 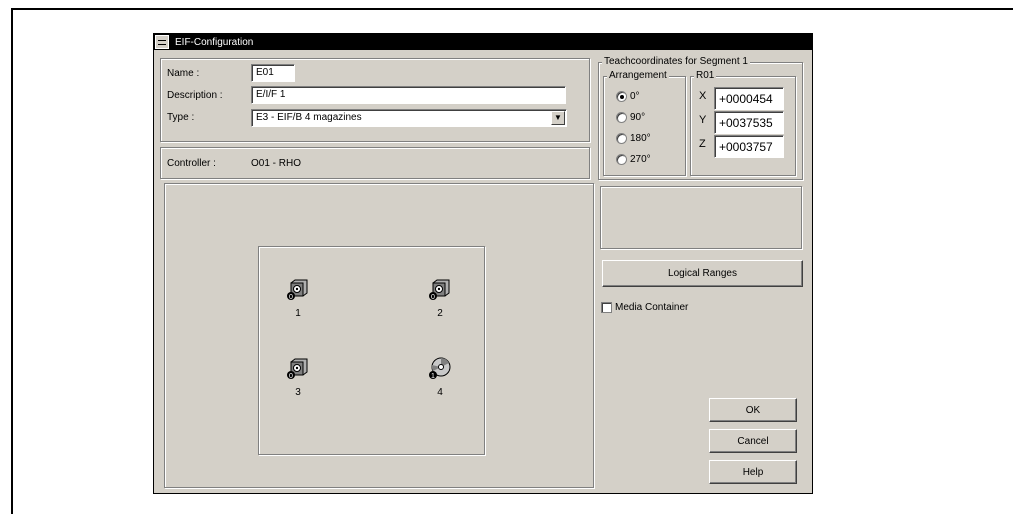 What do you see at coordinates (298, 313) in the screenshot?
I see `magazine-number: 1` at bounding box center [298, 313].